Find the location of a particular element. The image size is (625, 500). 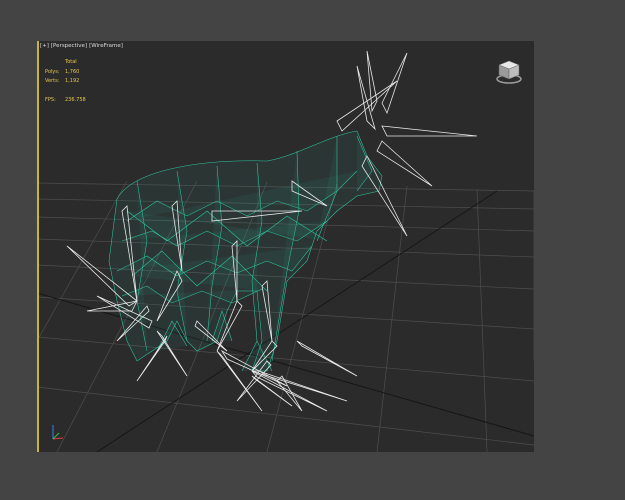

viewcube-icon is located at coordinates (509, 72).